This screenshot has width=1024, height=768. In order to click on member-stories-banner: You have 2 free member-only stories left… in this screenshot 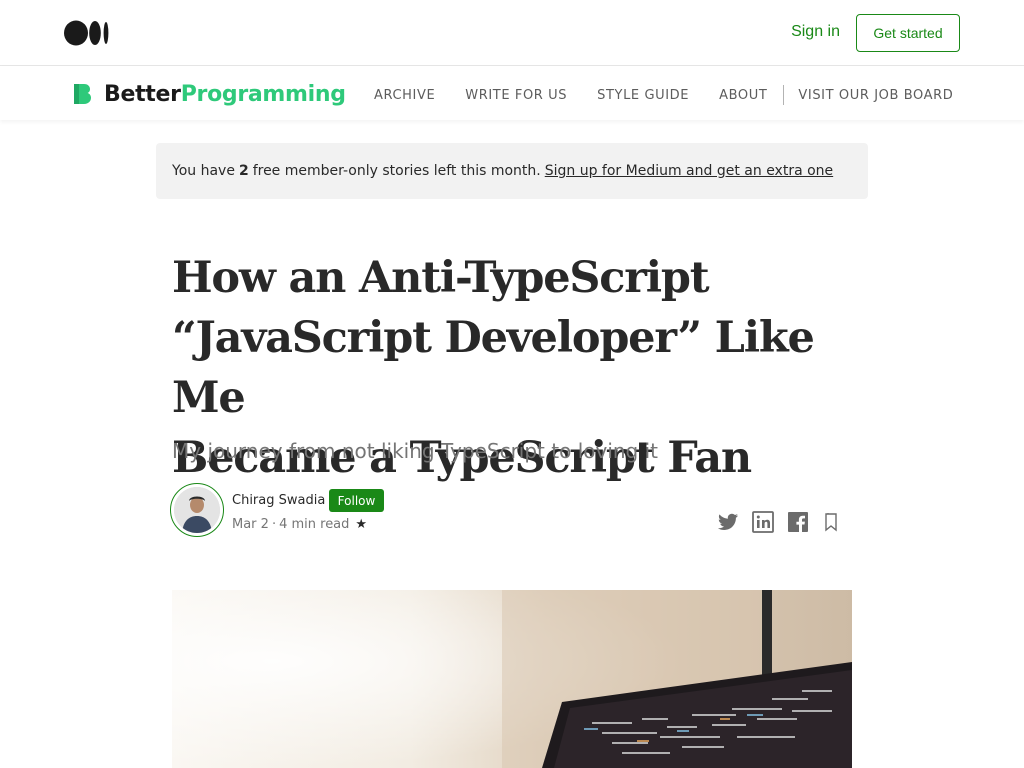, I will do `click(512, 171)`.